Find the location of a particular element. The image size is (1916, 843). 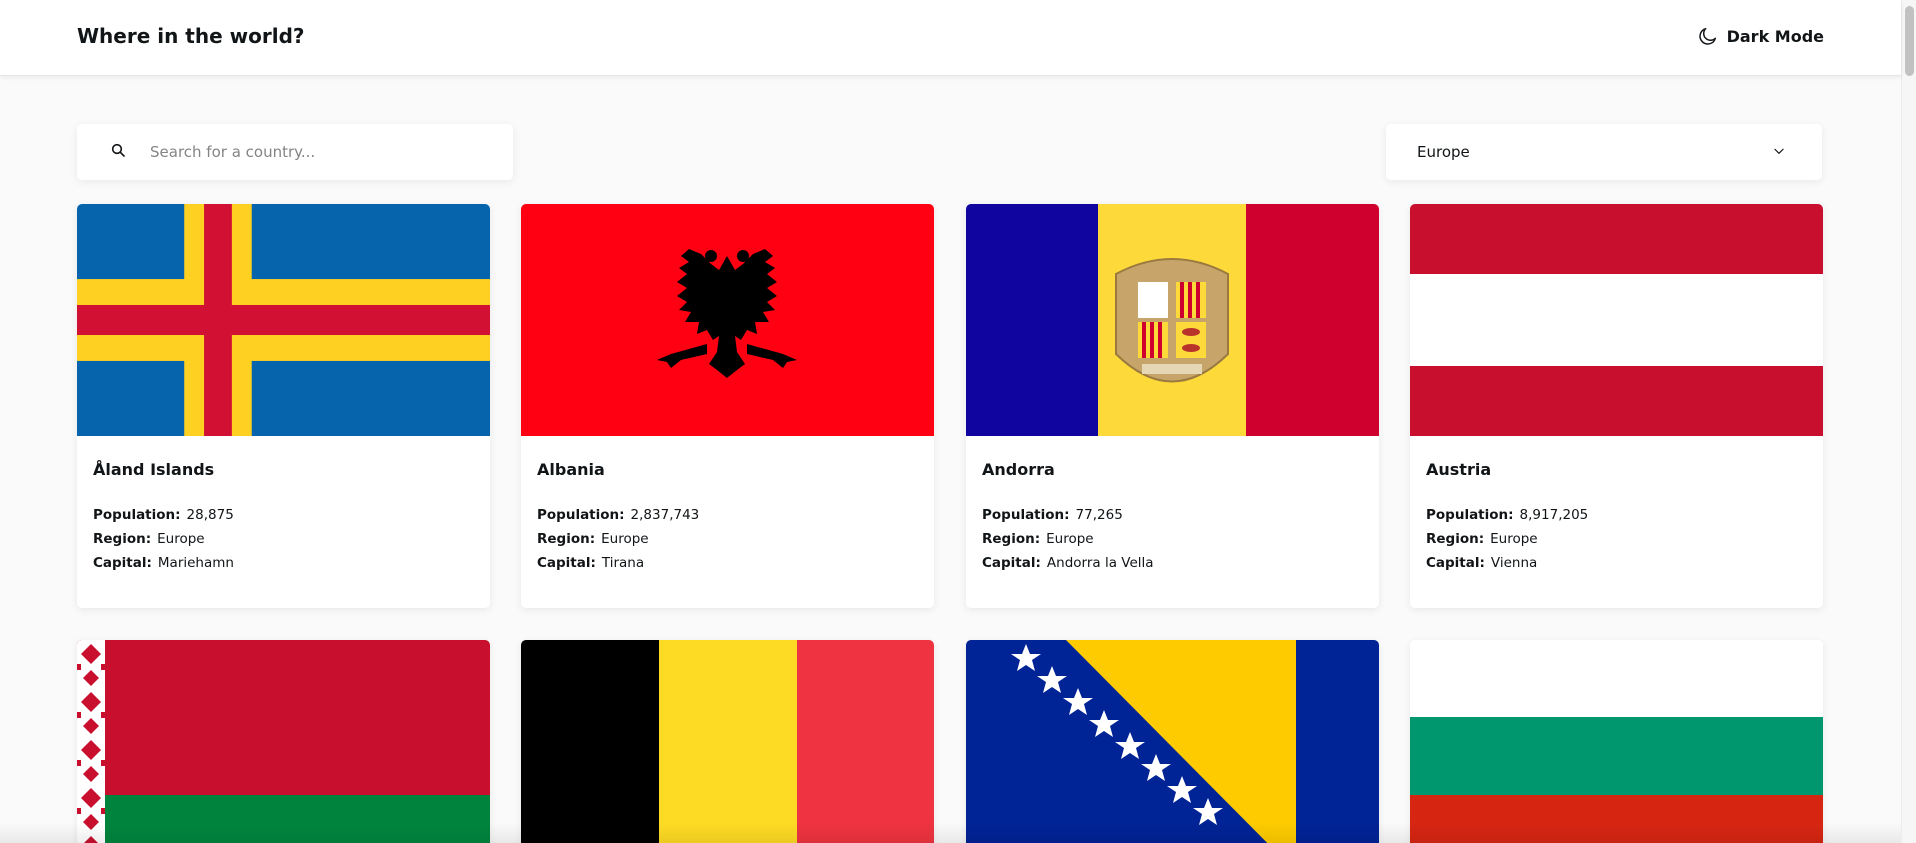

page-scrollbar is located at coordinates (1908, 421).